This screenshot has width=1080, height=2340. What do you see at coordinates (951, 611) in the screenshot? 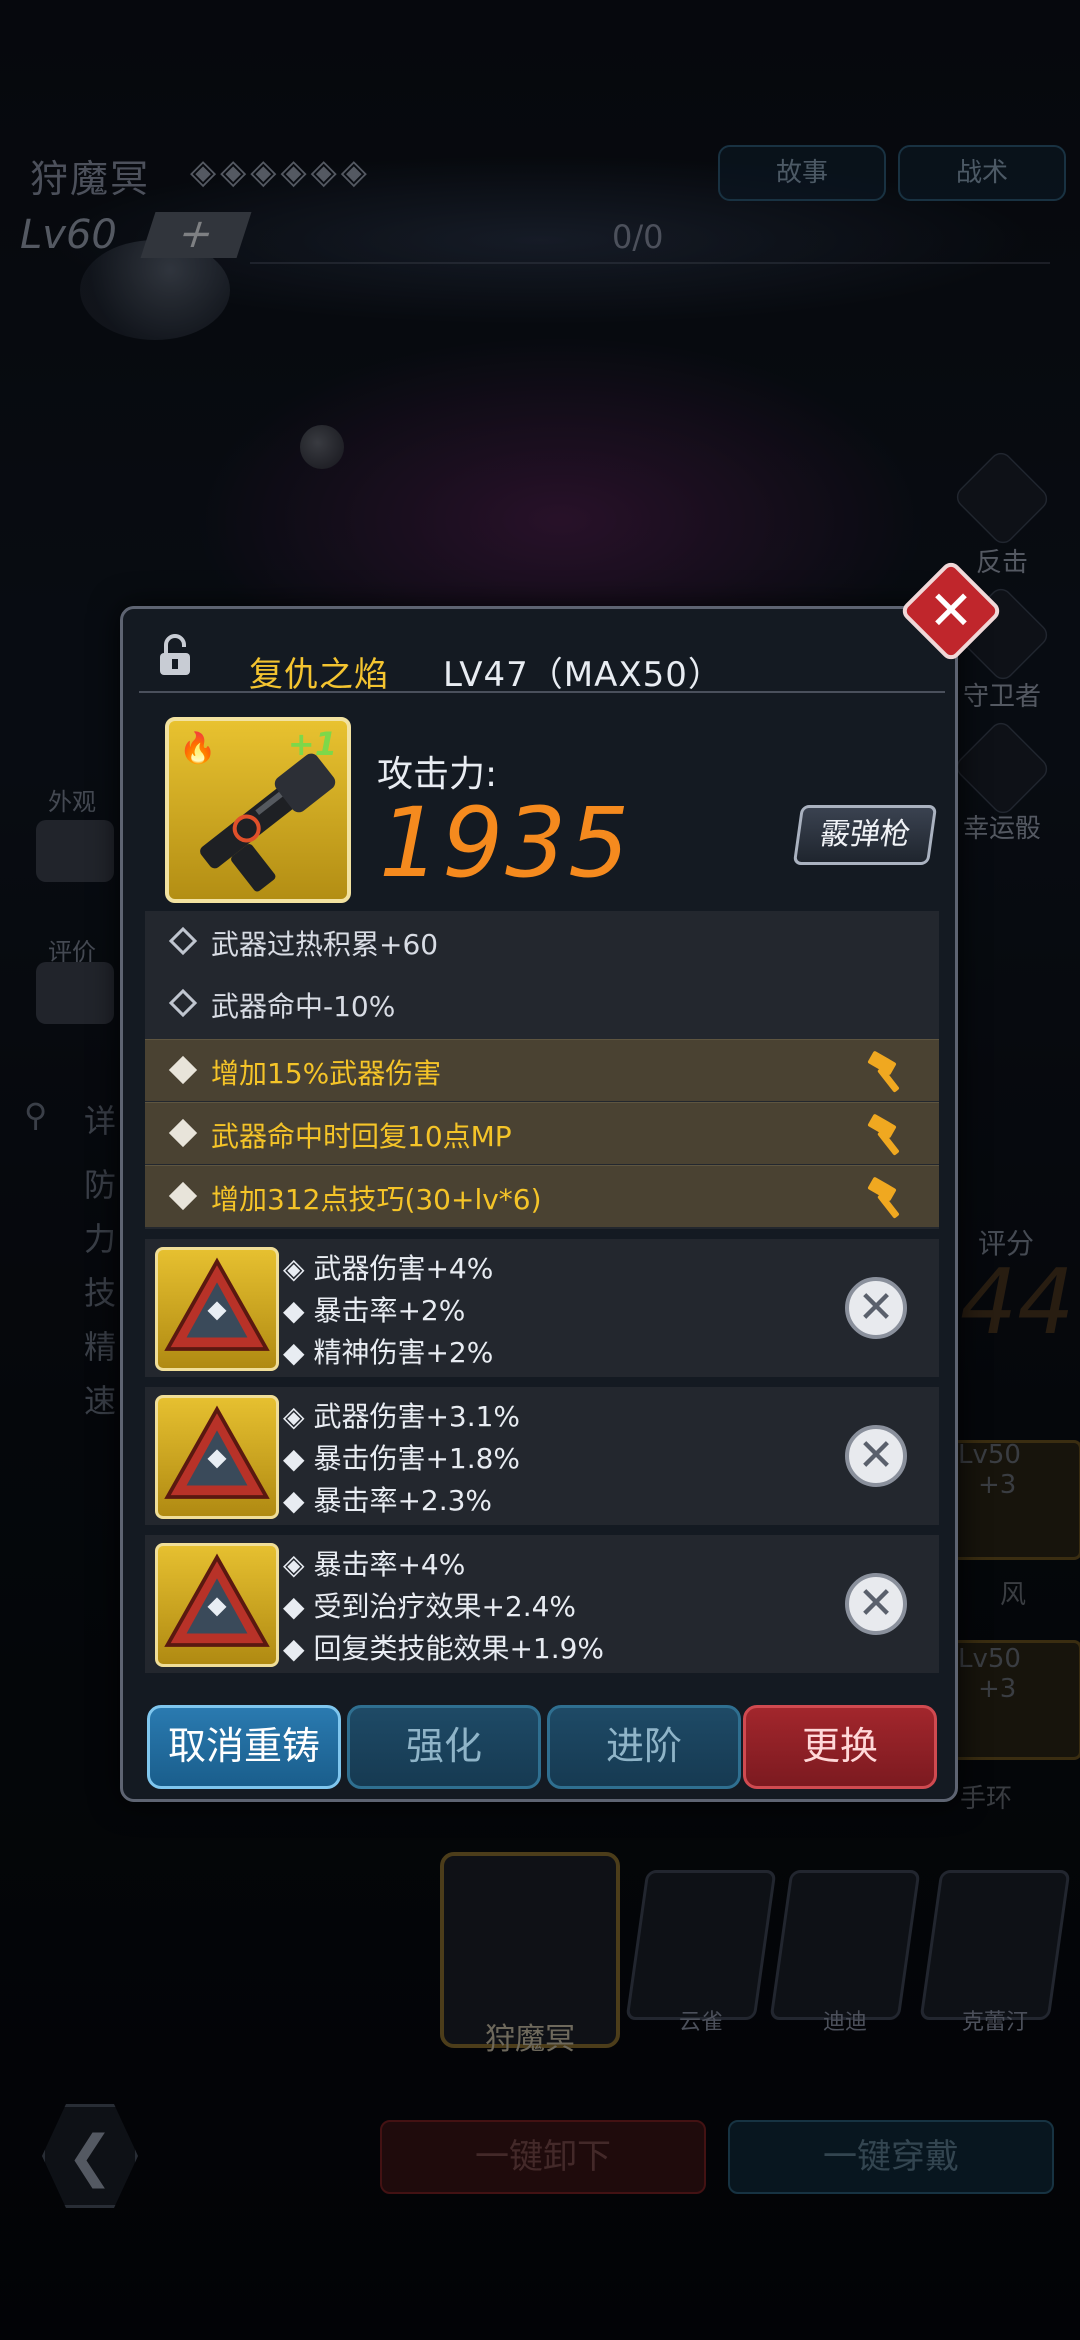
I see `close-icon: ✕` at bounding box center [951, 611].